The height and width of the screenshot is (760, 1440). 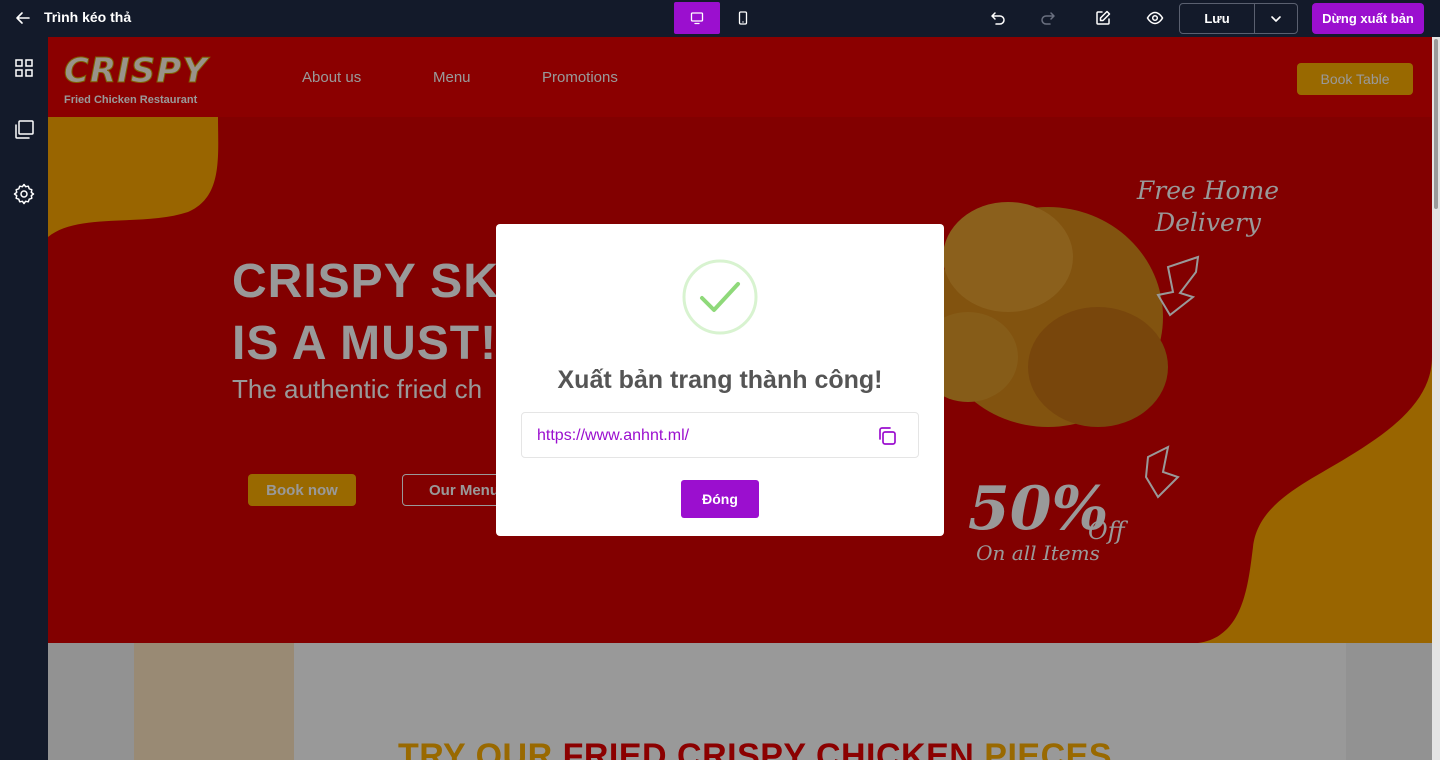 What do you see at coordinates (887, 436) in the screenshot?
I see `copy-icon` at bounding box center [887, 436].